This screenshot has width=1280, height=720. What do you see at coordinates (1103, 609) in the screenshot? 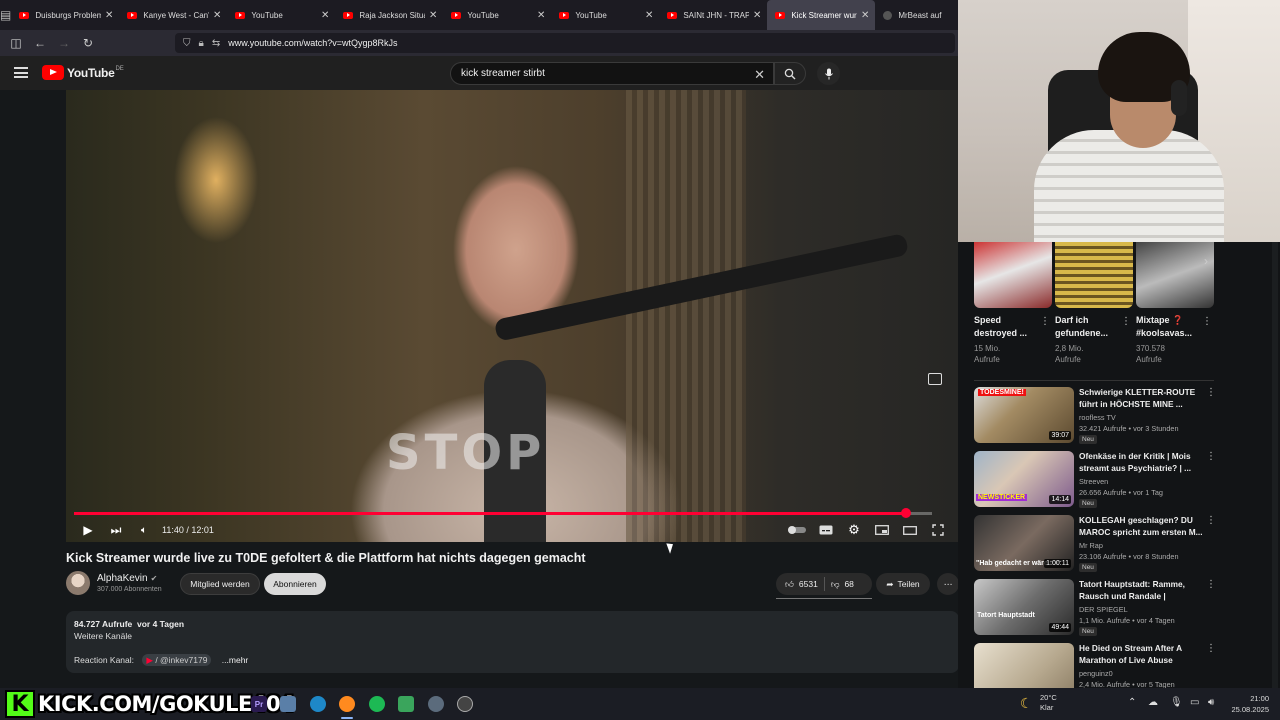
I see `video-channel: DER SPIEGEL` at bounding box center [1103, 609].